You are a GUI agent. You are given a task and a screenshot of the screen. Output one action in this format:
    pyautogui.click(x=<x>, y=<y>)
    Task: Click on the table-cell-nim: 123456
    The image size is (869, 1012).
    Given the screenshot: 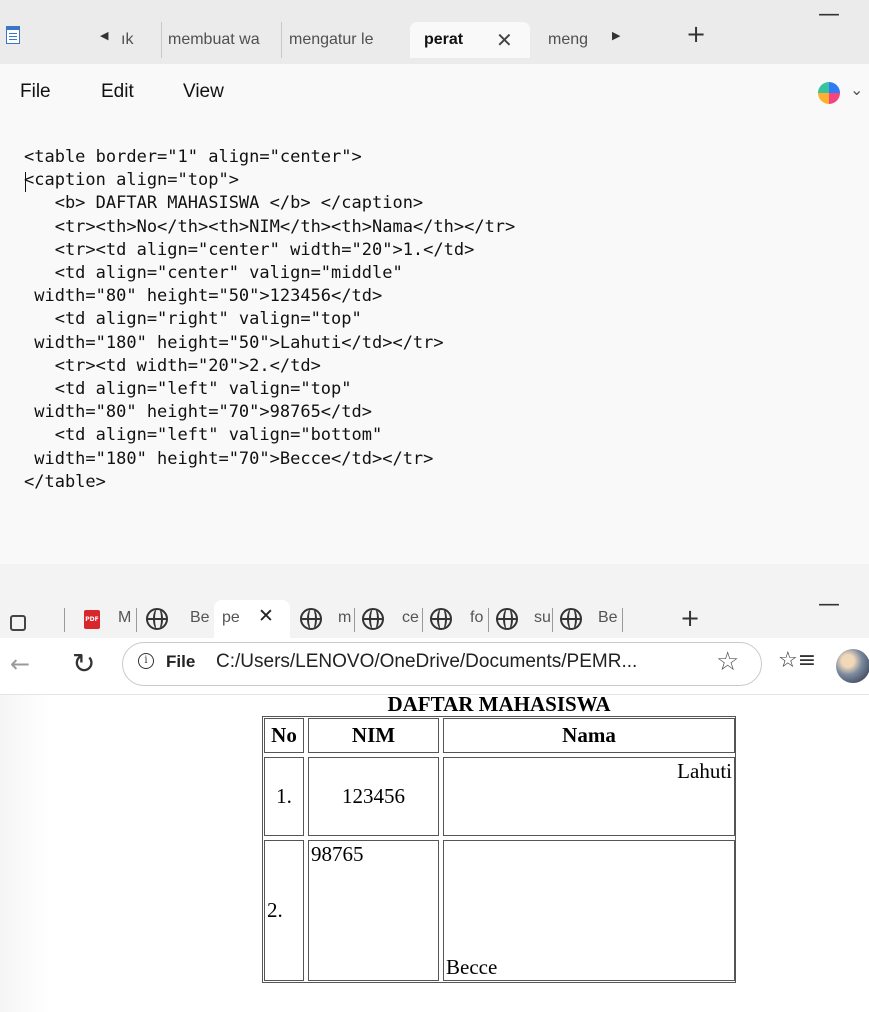 What is the action you would take?
    pyautogui.click(x=373, y=796)
    